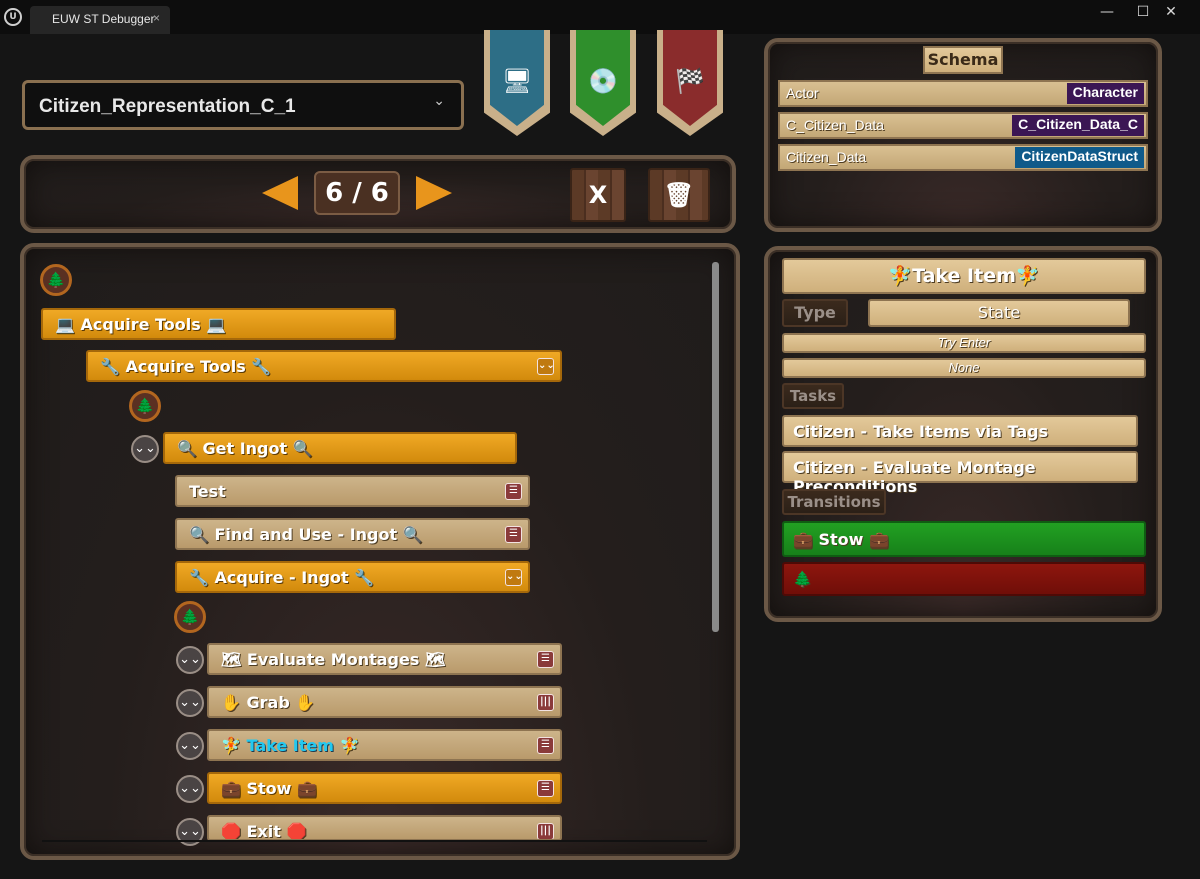 The height and width of the screenshot is (879, 1200). Describe the element at coordinates (352, 577) in the screenshot. I see `tree-node-acquire-ingot: 🔧 Acquire - Ingot 🔧 ⌄⌄` at that location.